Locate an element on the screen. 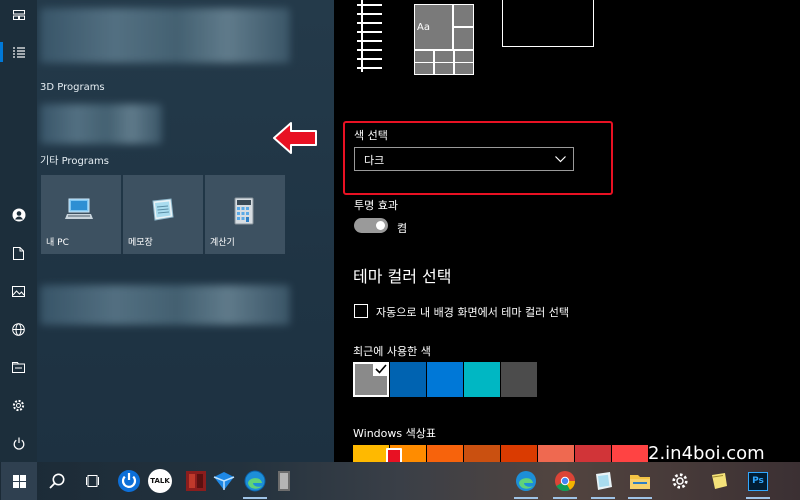  network-globe-icon is located at coordinates (18, 329).